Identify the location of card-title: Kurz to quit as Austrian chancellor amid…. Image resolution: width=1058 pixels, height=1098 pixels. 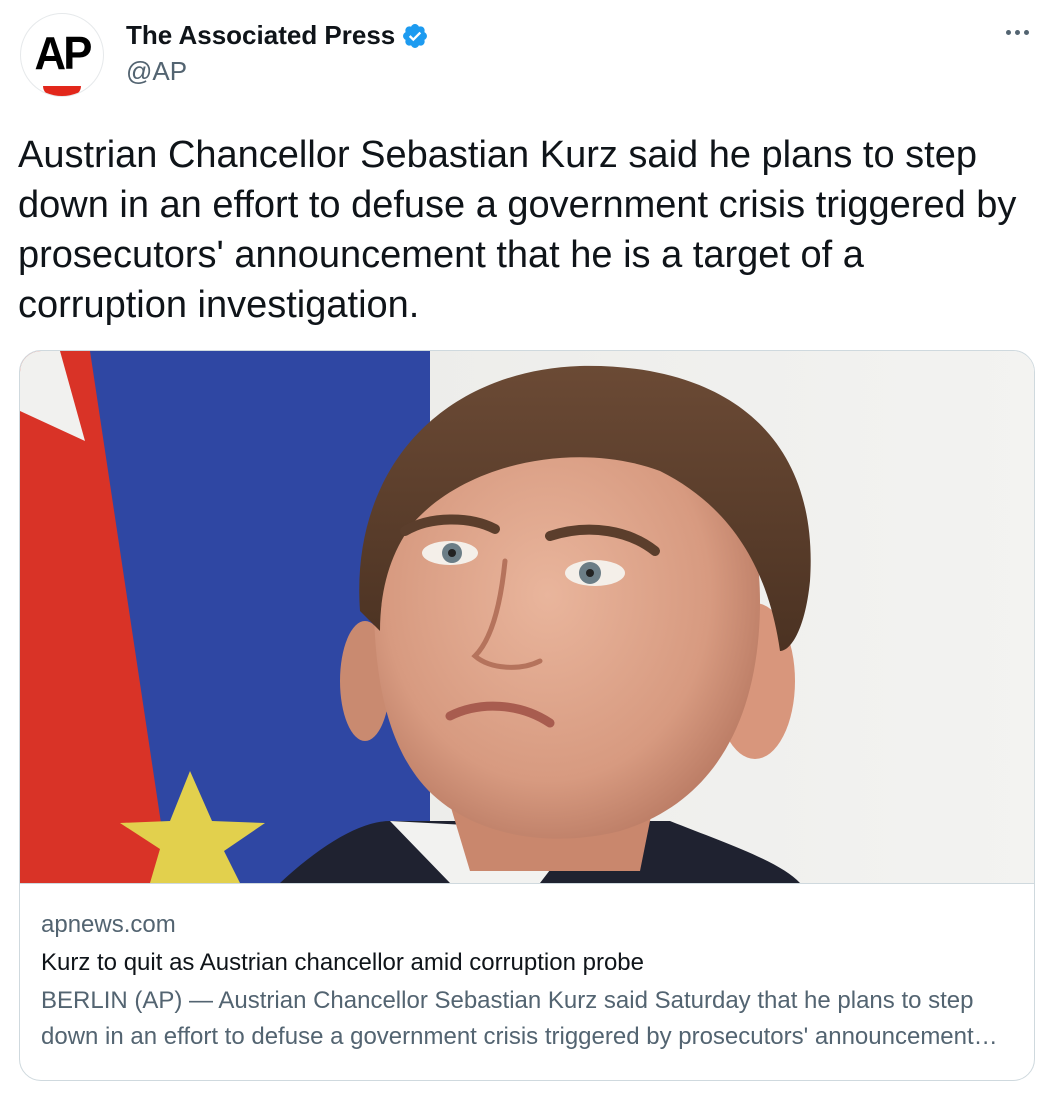
(526, 963).